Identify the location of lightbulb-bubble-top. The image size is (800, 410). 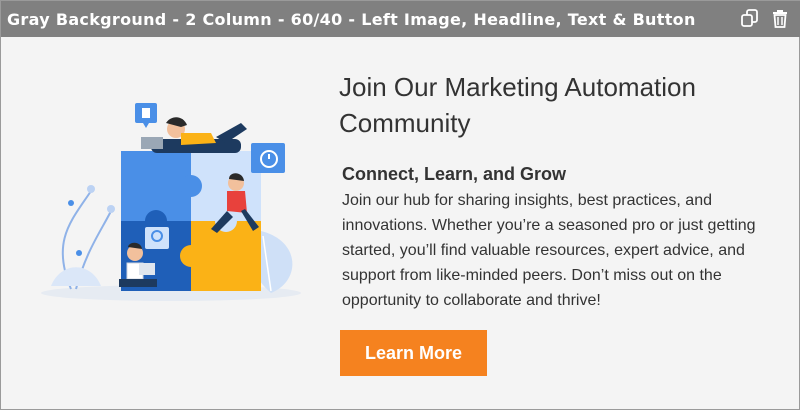
(146, 115).